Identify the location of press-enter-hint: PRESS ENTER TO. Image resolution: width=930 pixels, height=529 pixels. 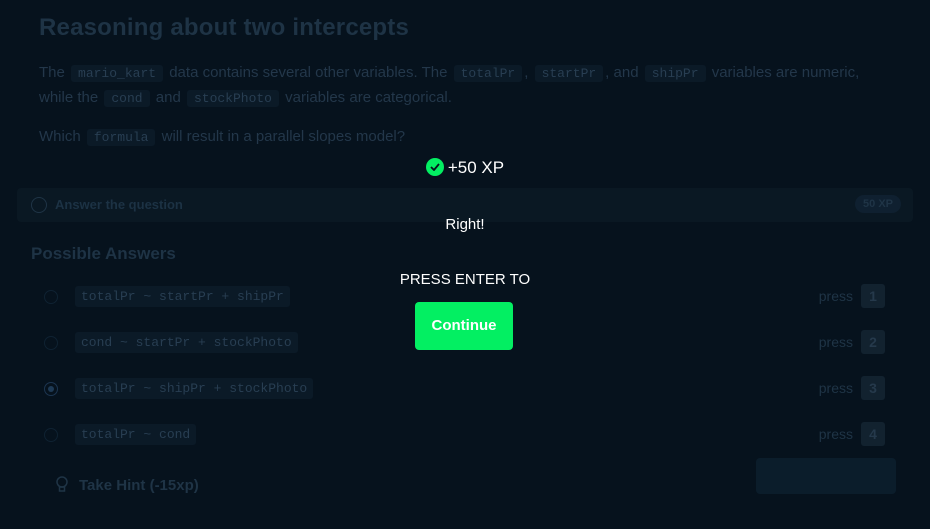
(465, 279).